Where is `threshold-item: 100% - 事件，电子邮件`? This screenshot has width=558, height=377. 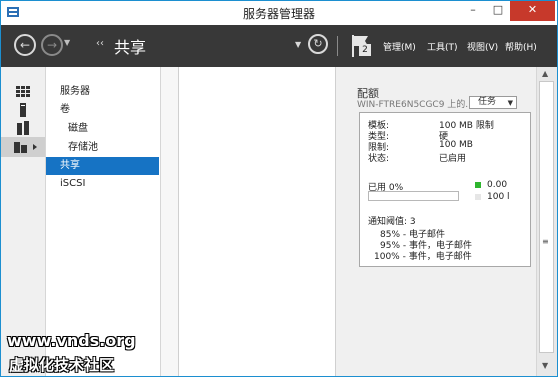 threshold-item: 100% - 事件，电子邮件 is located at coordinates (423, 257).